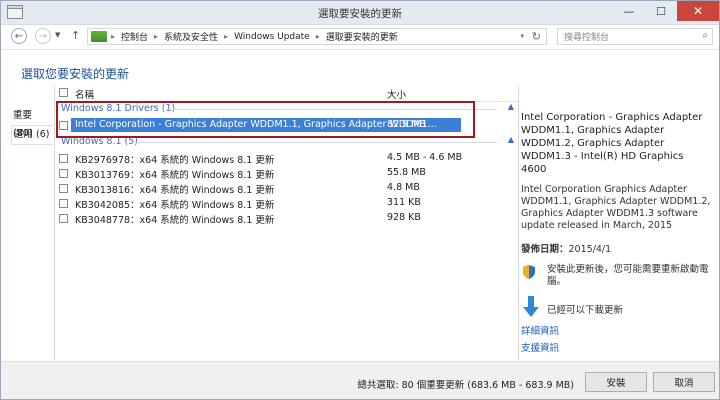 The image size is (720, 400). Describe the element at coordinates (75, 74) in the screenshot. I see `page-title: 選取您要安裝的更新` at that location.